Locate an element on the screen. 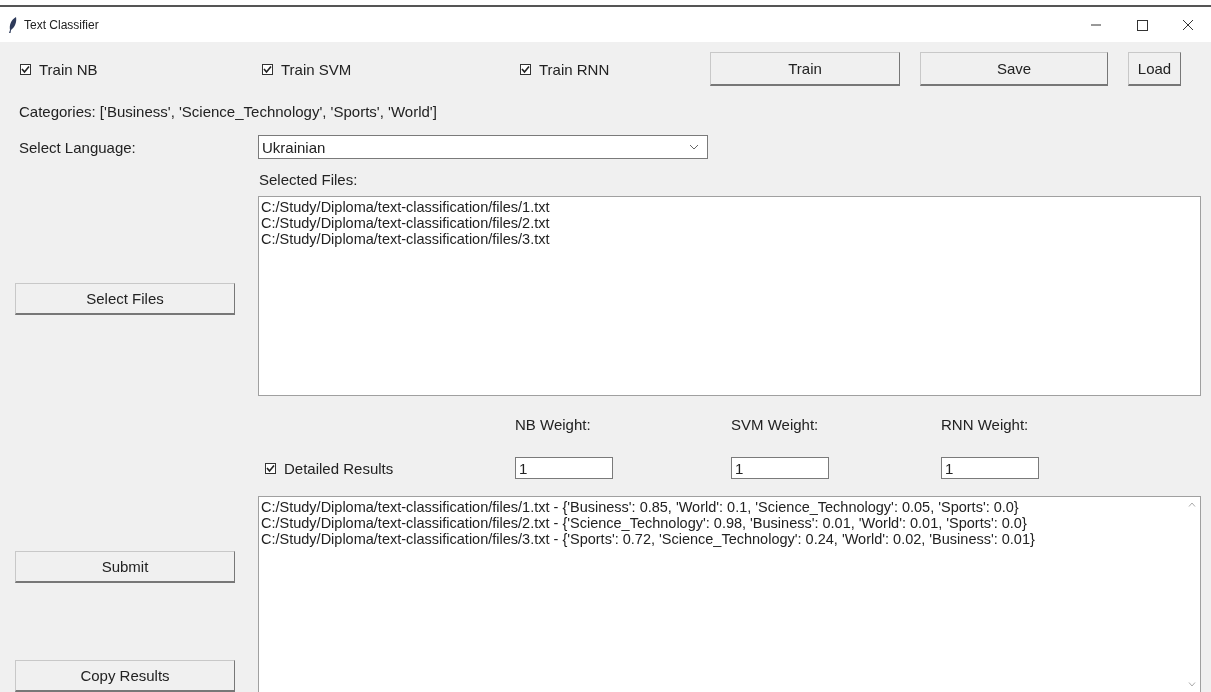 This screenshot has width=1211, height=692. file-item: C:/Study/Diploma/text-classification/files/3.txt is located at coordinates (729, 239).